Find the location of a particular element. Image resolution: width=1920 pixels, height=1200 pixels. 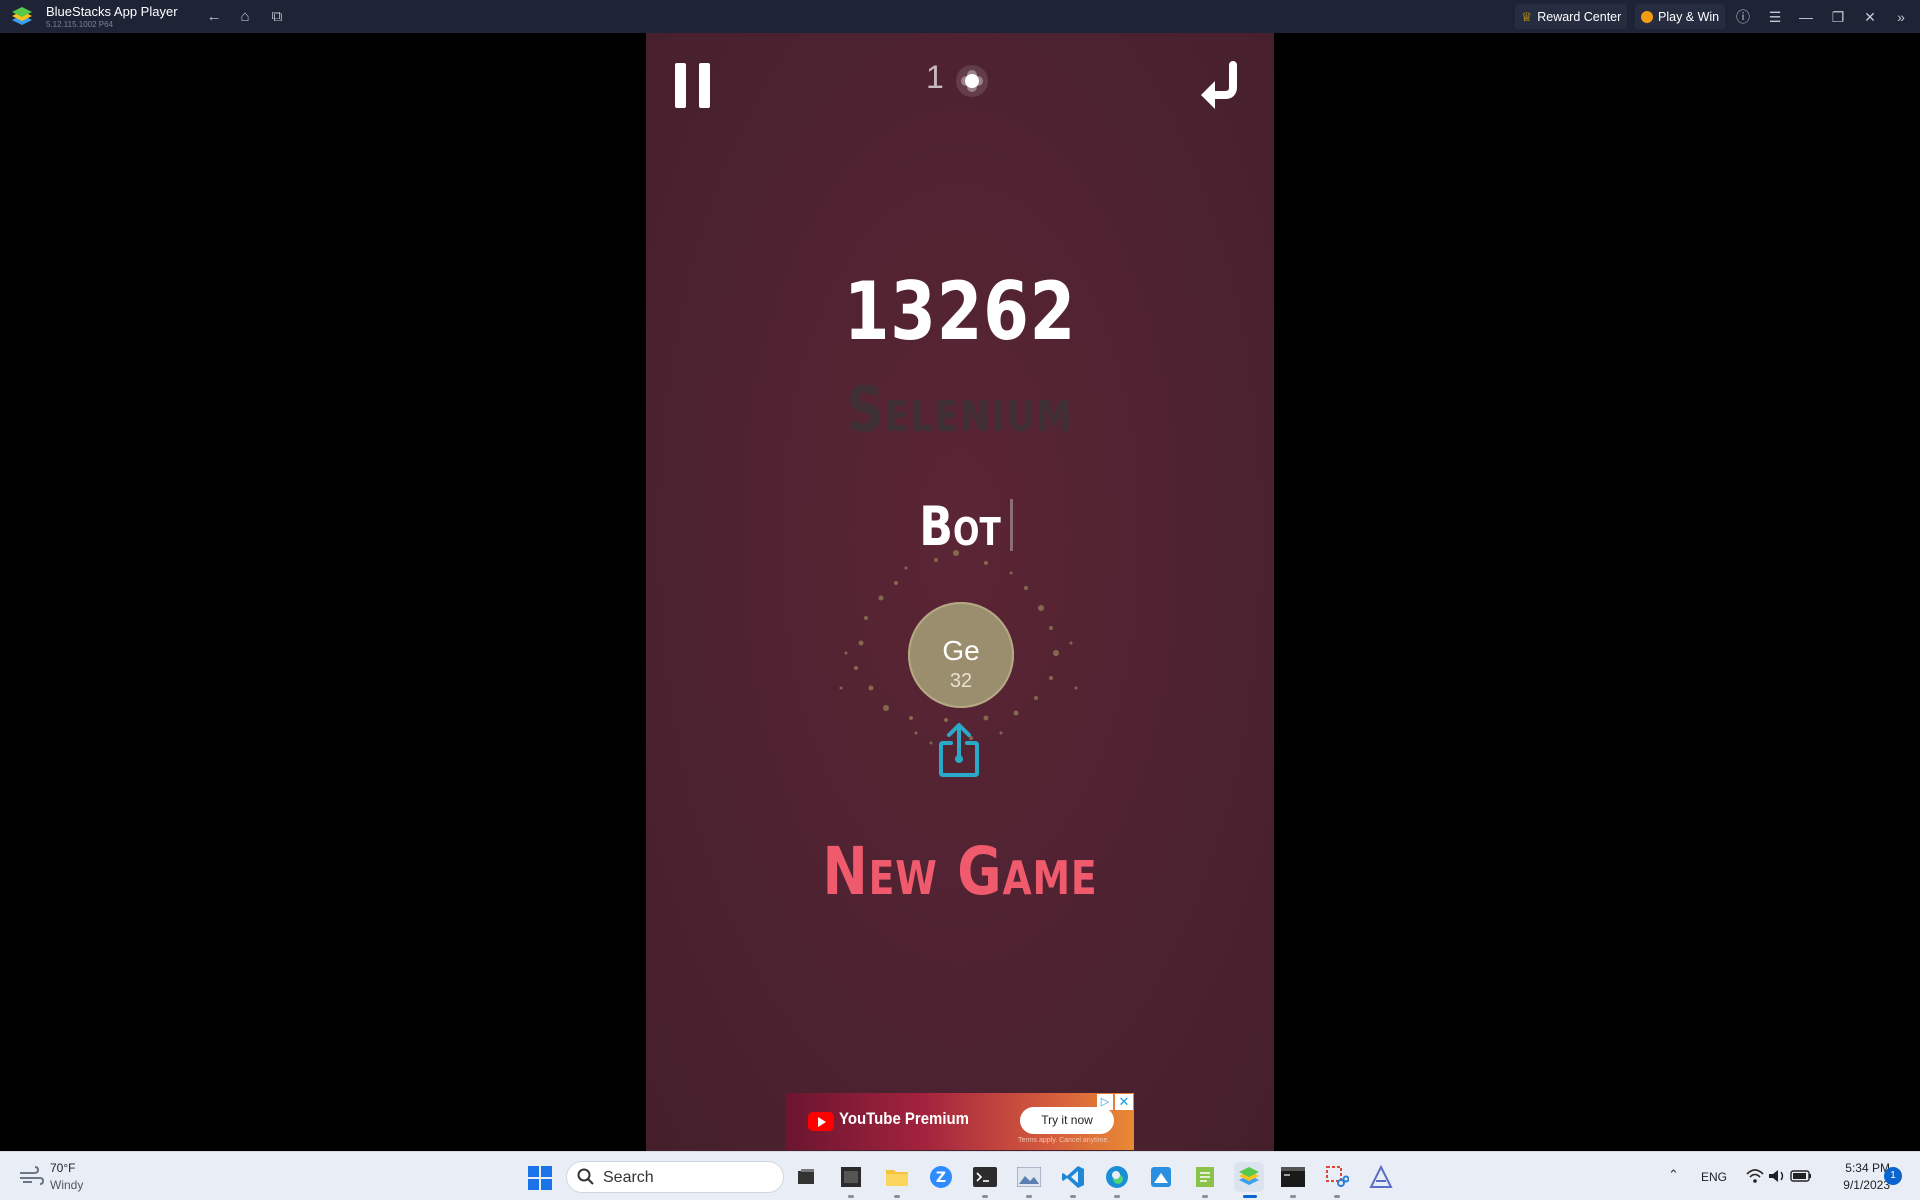

ad-choices-icon: ▷ is located at coordinates (1105, 1102).